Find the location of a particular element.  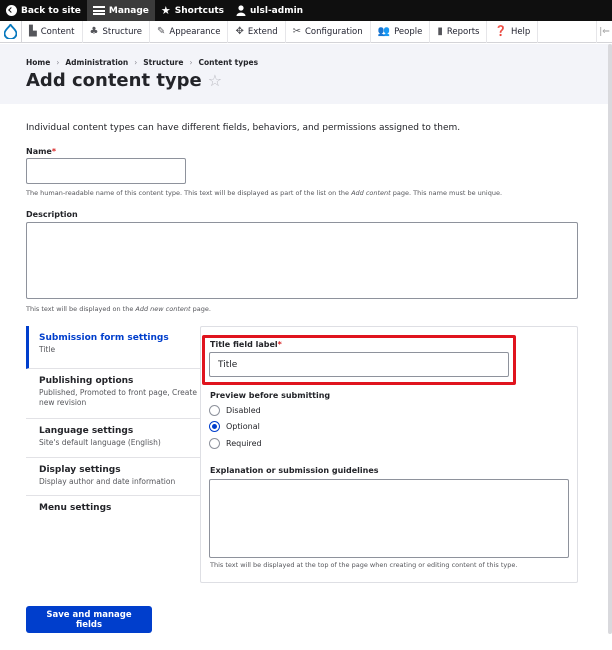

page-title: Add content type ☆ is located at coordinates (124, 80).